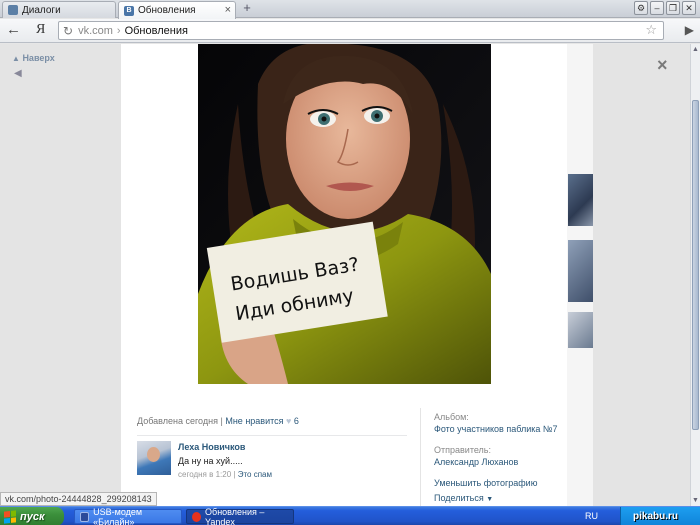 Image resolution: width=700 pixels, height=525 pixels. I want to click on address-path: Обновления, so click(156, 30).